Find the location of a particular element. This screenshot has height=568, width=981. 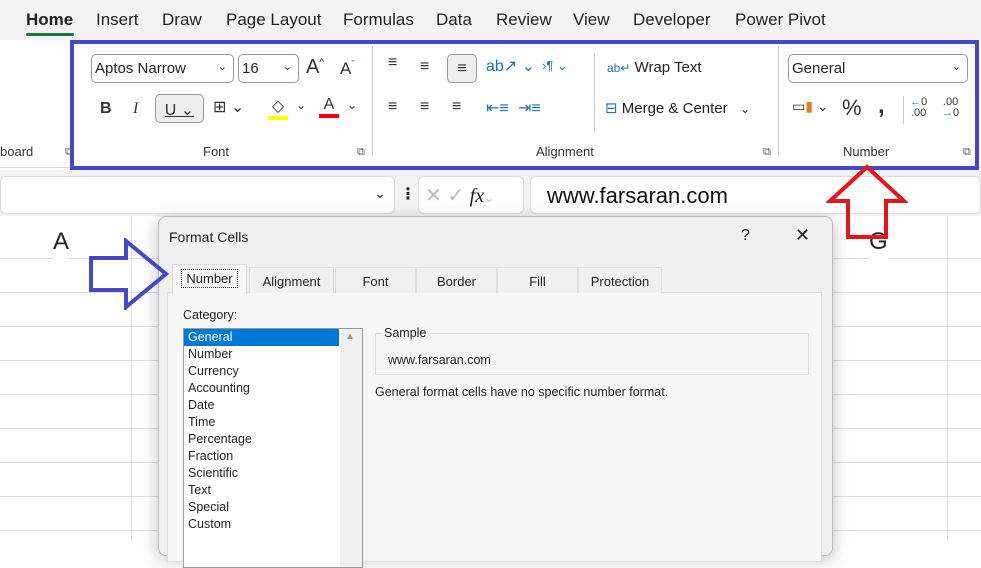

tab-developer: Developer is located at coordinates (672, 20).